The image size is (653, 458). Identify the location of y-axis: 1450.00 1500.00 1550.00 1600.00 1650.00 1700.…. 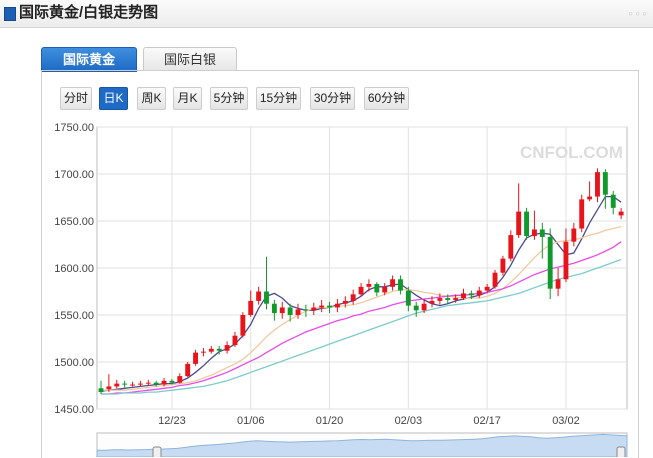
(74, 269).